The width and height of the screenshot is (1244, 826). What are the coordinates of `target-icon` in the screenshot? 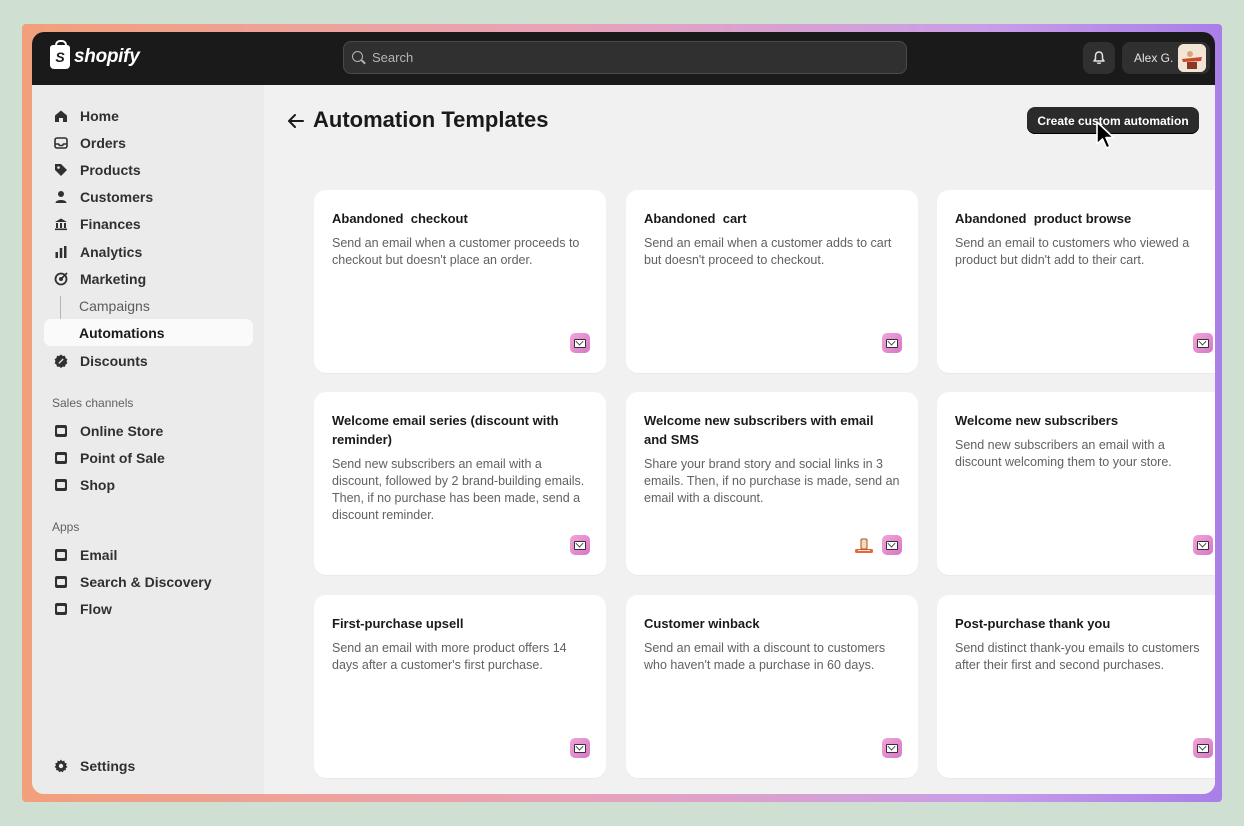 It's located at (61, 279).